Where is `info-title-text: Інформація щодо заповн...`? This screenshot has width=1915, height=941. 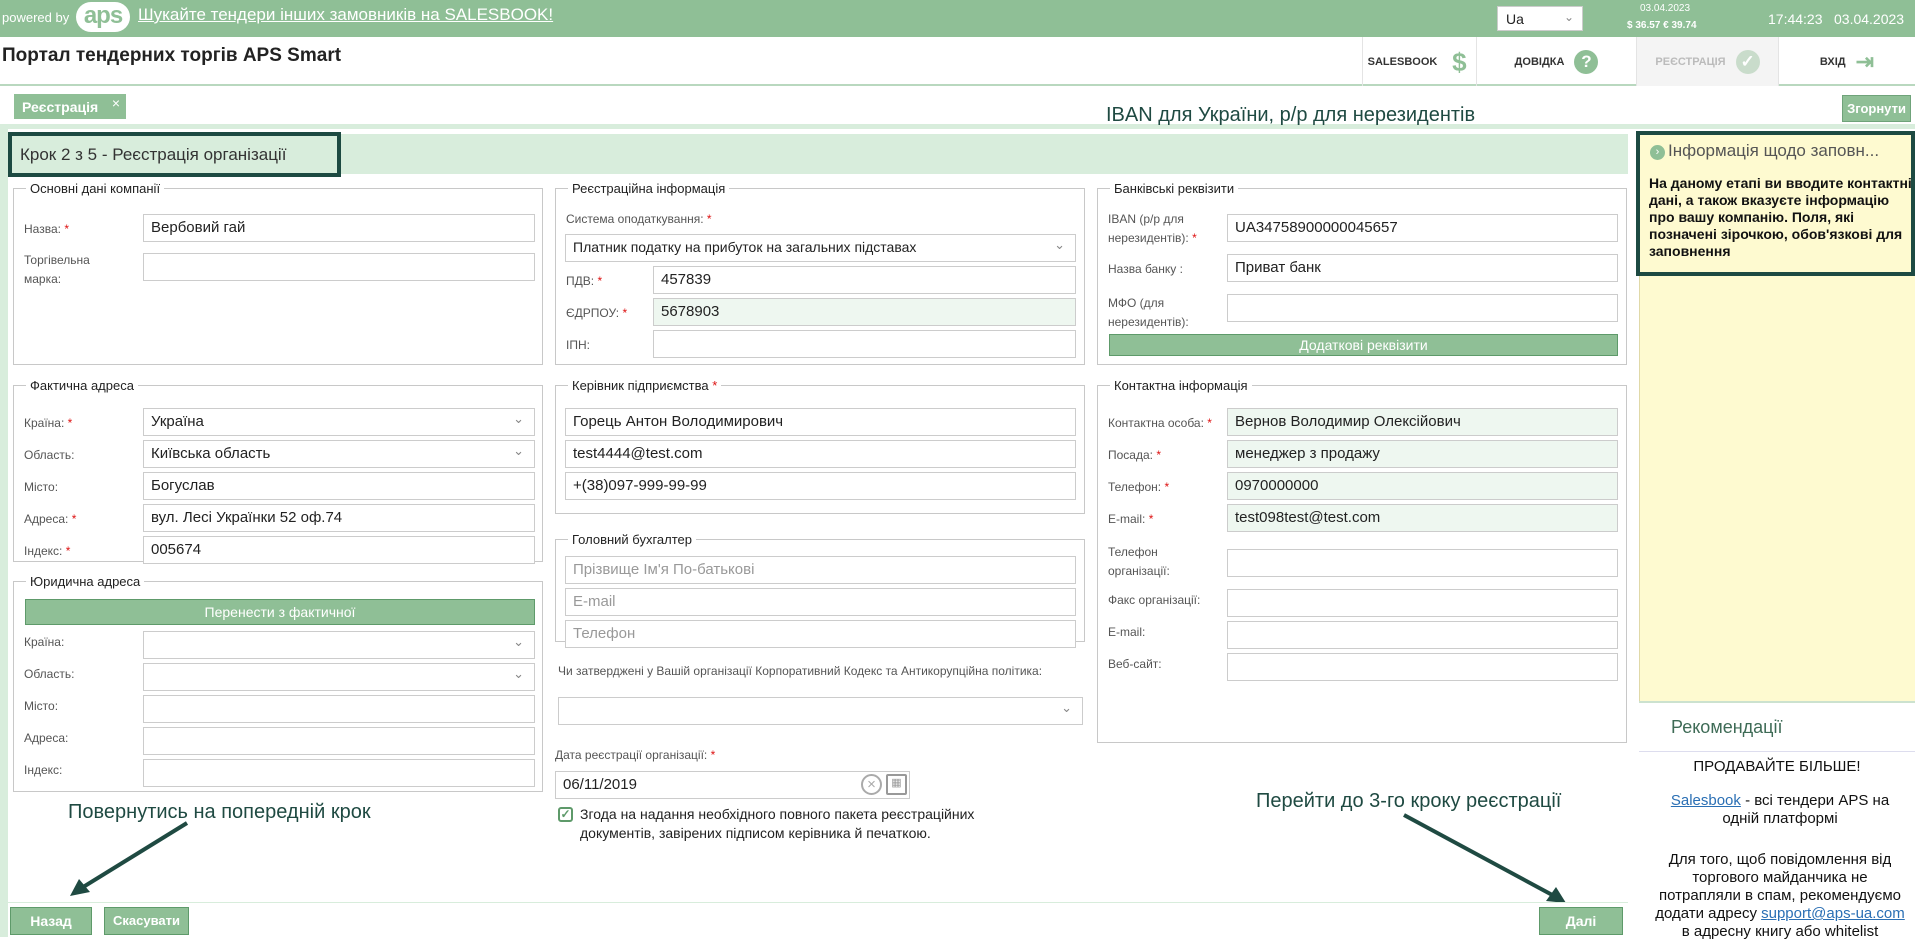
info-title-text: Інформація щодо заповн... is located at coordinates (1774, 150).